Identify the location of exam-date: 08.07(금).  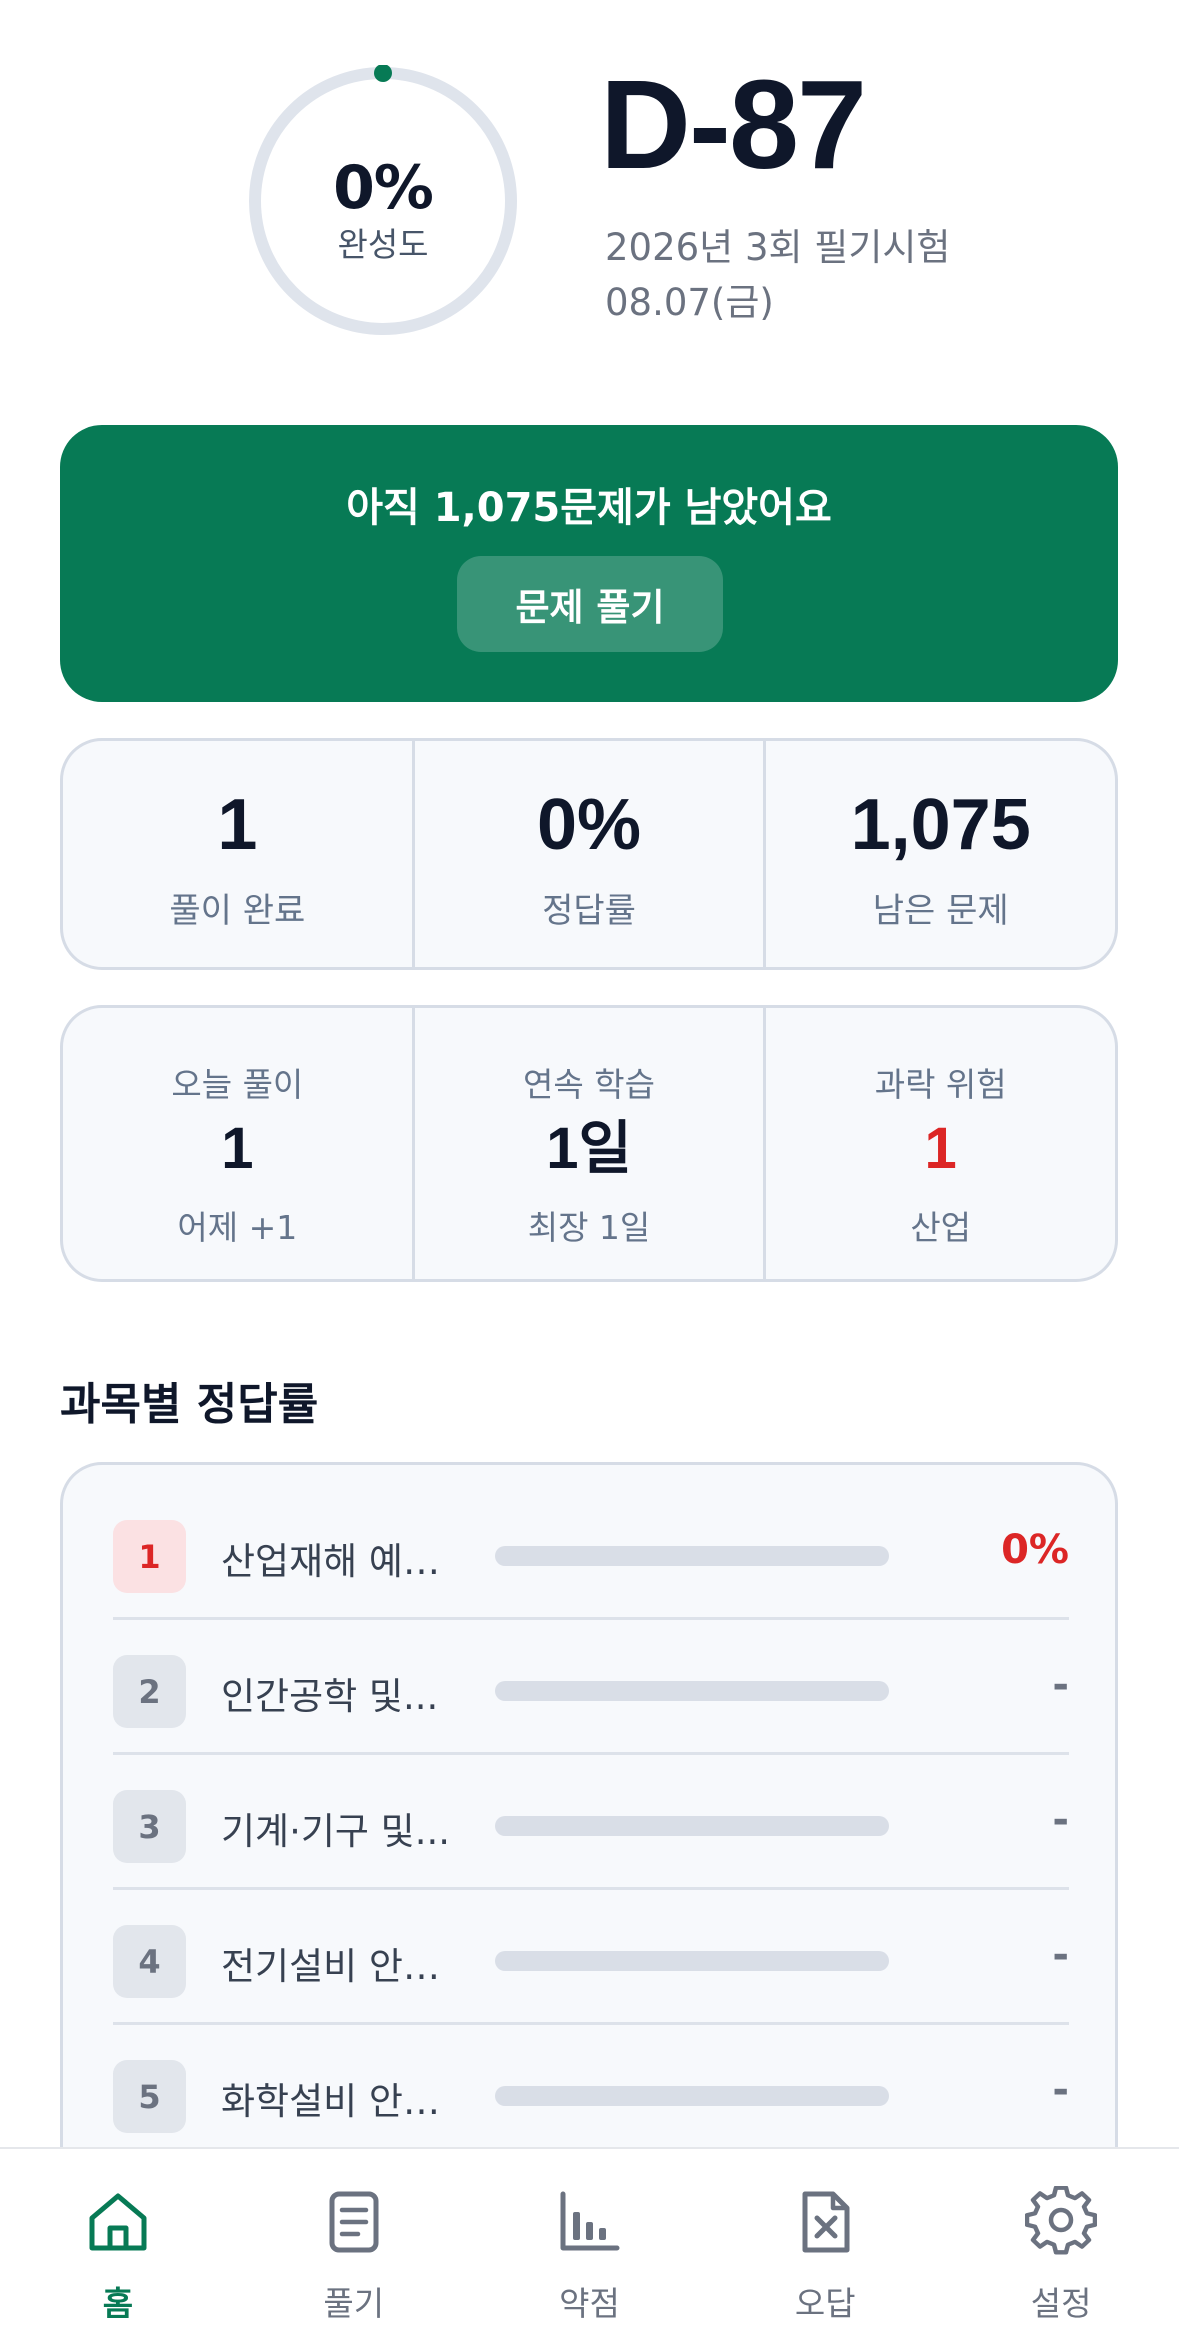
(689, 302).